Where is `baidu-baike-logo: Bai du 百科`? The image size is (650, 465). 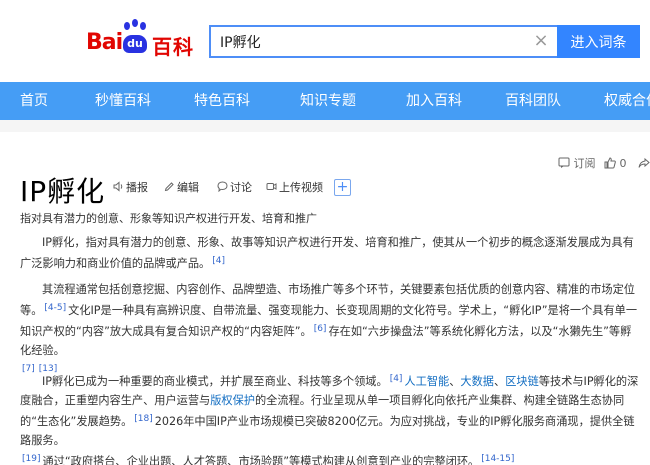
baidu-baike-logo: Bai du 百科 is located at coordinates (143, 40).